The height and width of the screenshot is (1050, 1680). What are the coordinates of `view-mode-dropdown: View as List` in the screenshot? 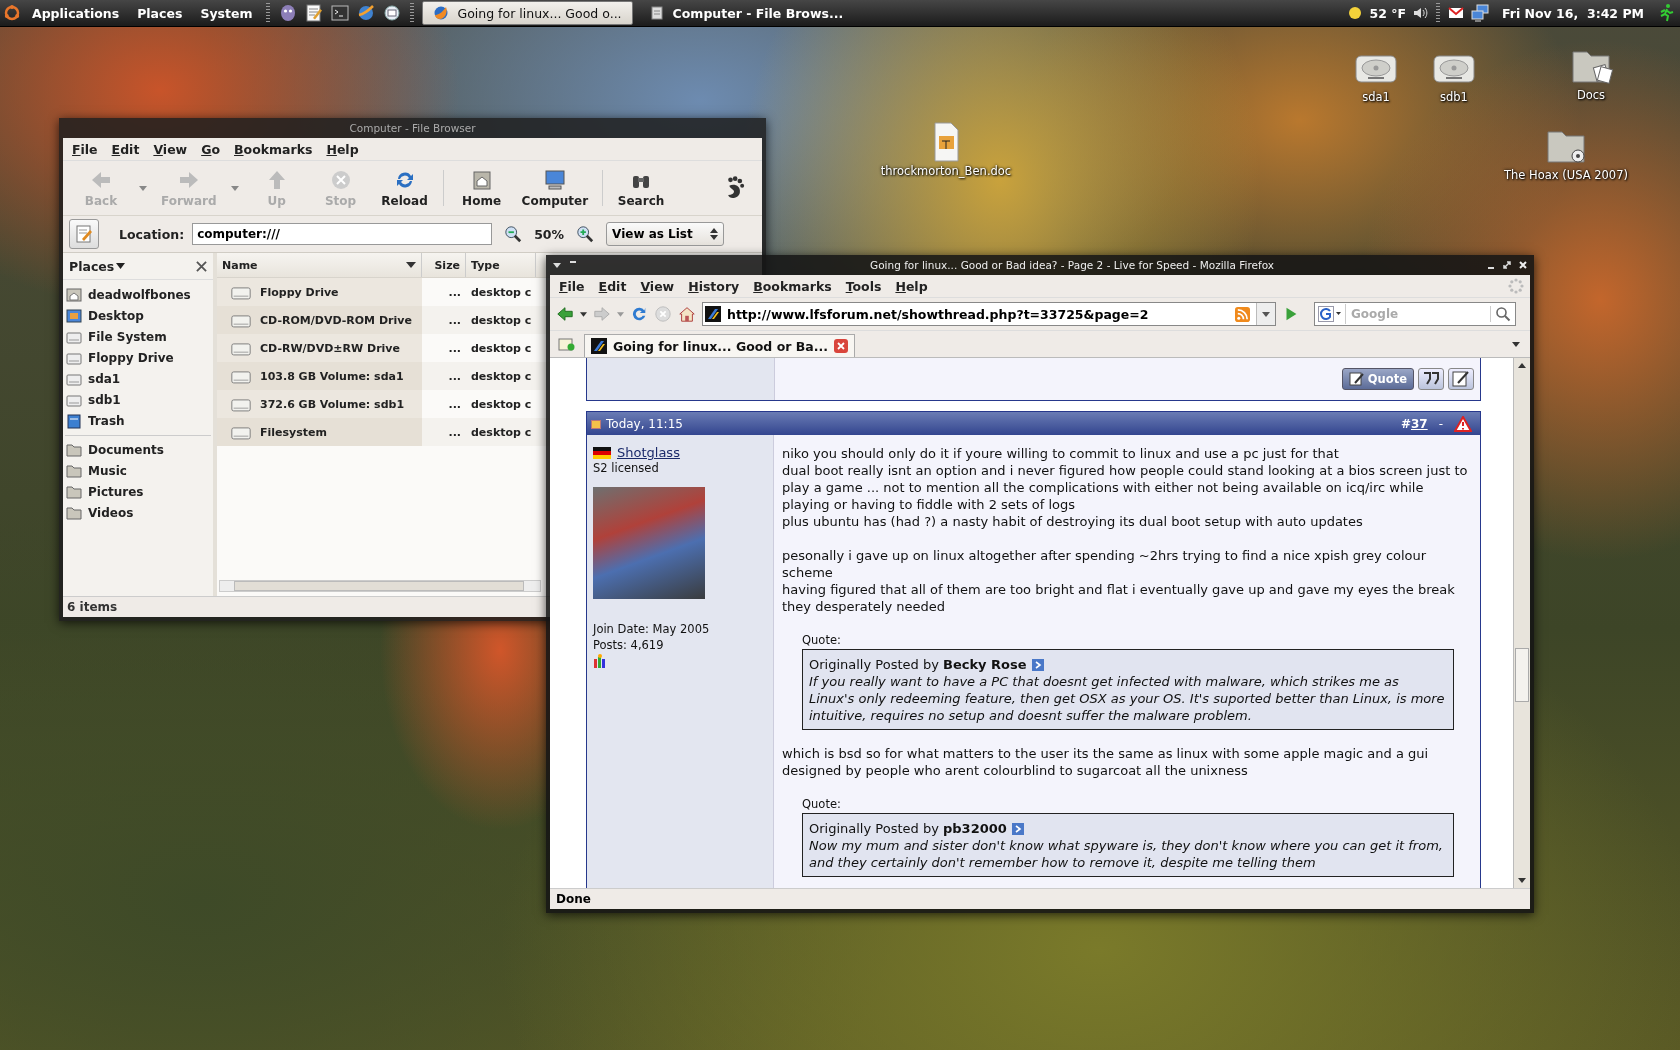 It's located at (665, 234).